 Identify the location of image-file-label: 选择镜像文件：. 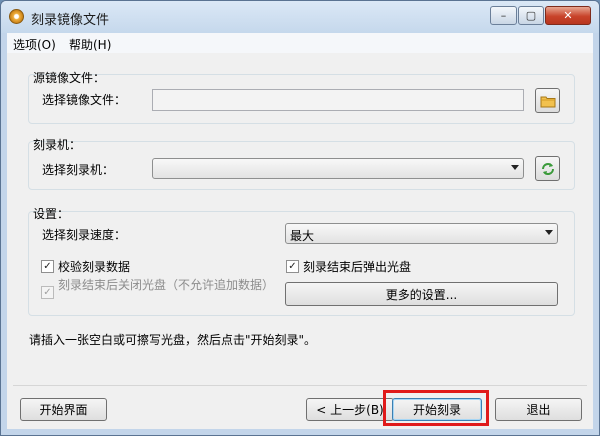
(84, 100).